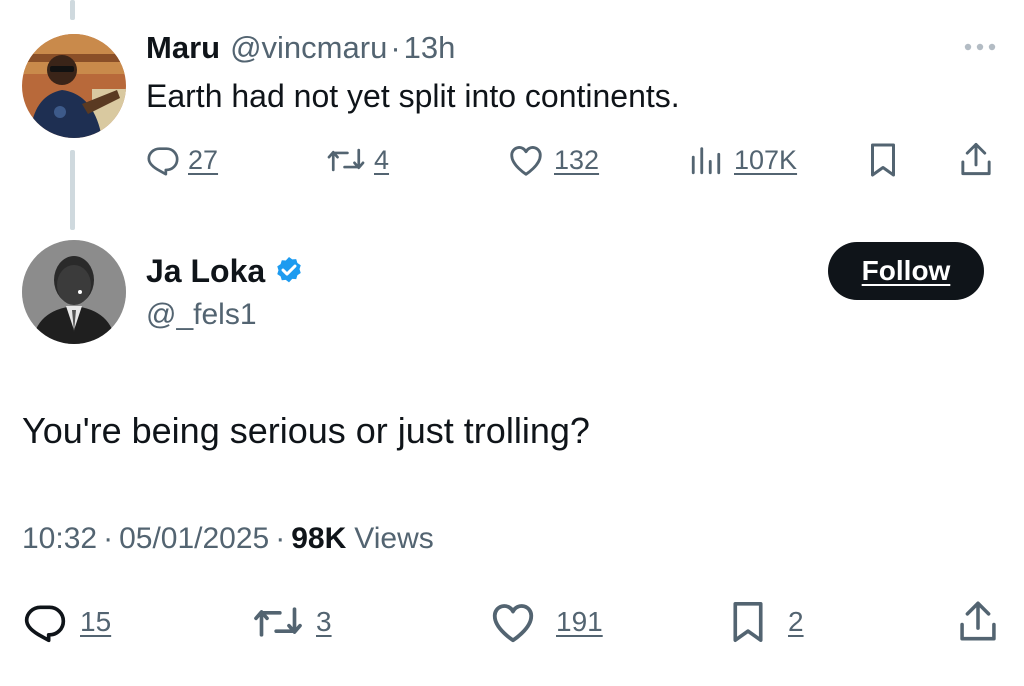 This screenshot has width=1024, height=686. Describe the element at coordinates (59, 539) in the screenshot. I see `tweet-time: 10:32` at that location.